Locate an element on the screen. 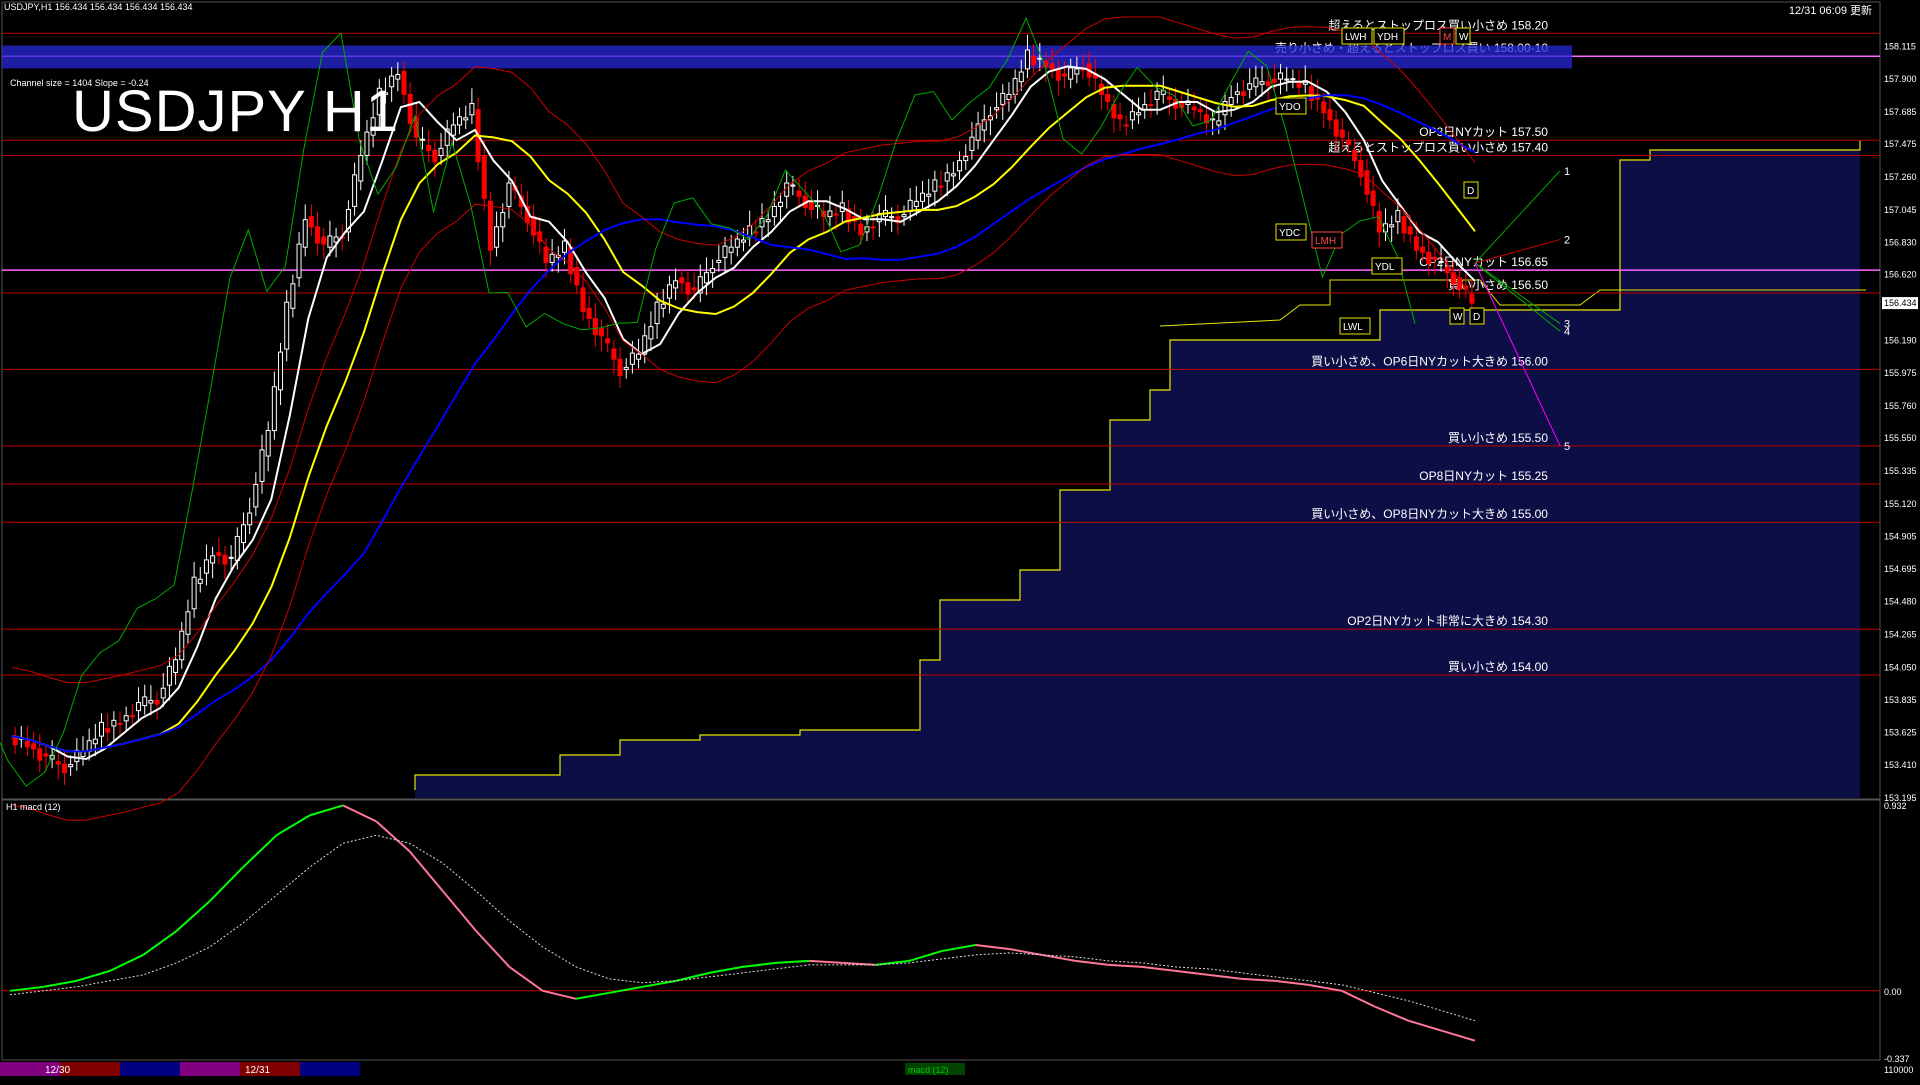 This screenshot has height=1085, width=1920. marker-label: LWL is located at coordinates (1353, 327).